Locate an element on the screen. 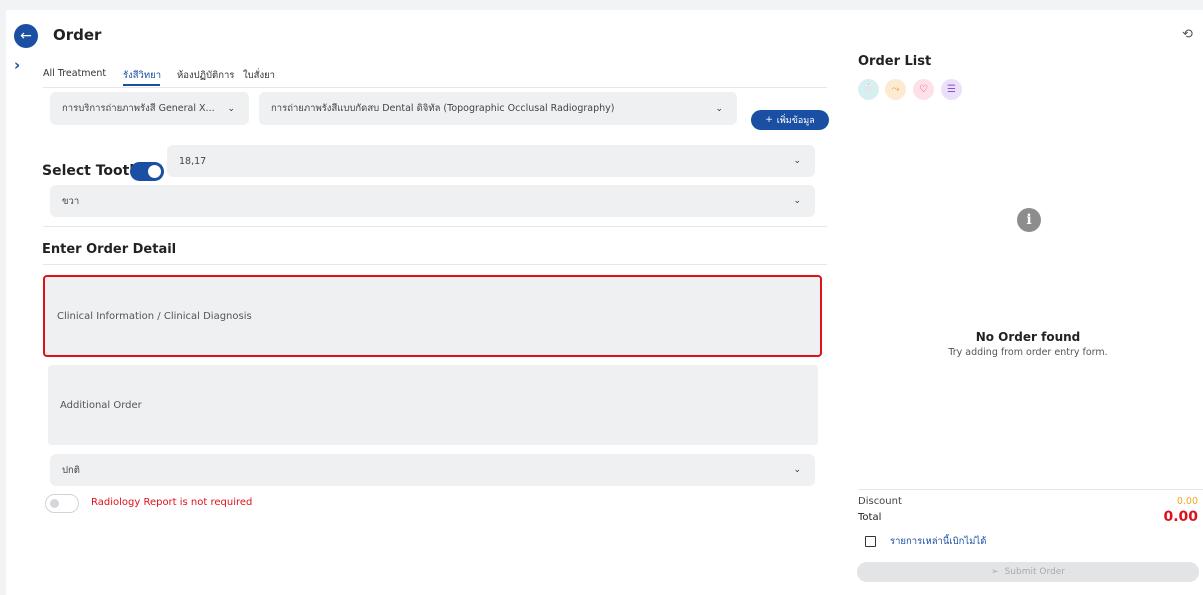  list-icon: ☰ is located at coordinates (951, 89).